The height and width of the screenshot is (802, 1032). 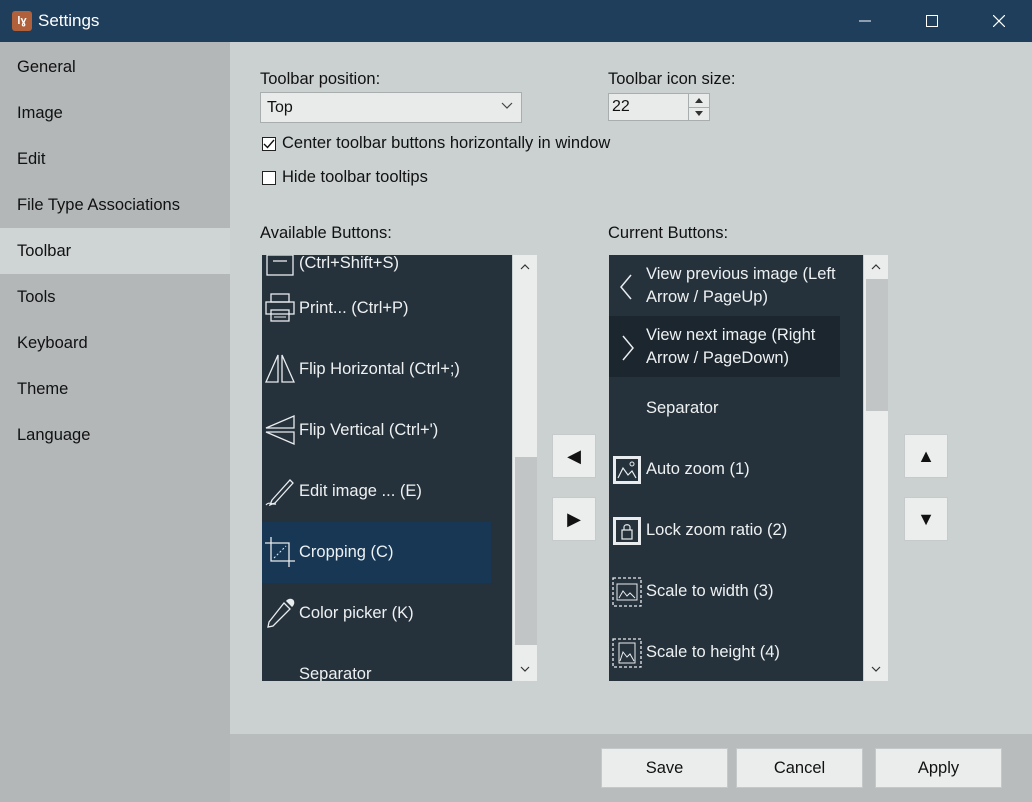 What do you see at coordinates (387, 491) in the screenshot?
I see `list-item: Edit image ... (E)` at bounding box center [387, 491].